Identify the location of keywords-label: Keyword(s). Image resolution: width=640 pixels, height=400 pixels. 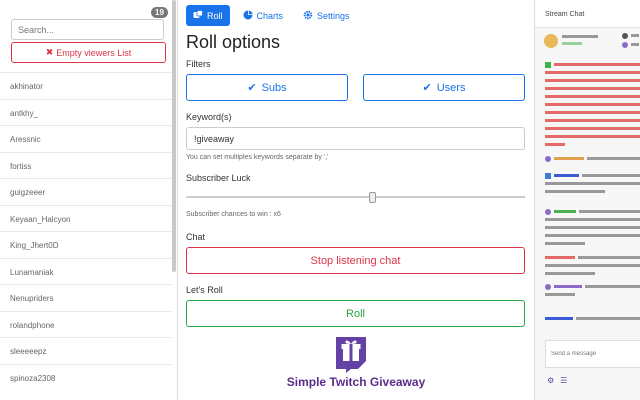
(209, 117).